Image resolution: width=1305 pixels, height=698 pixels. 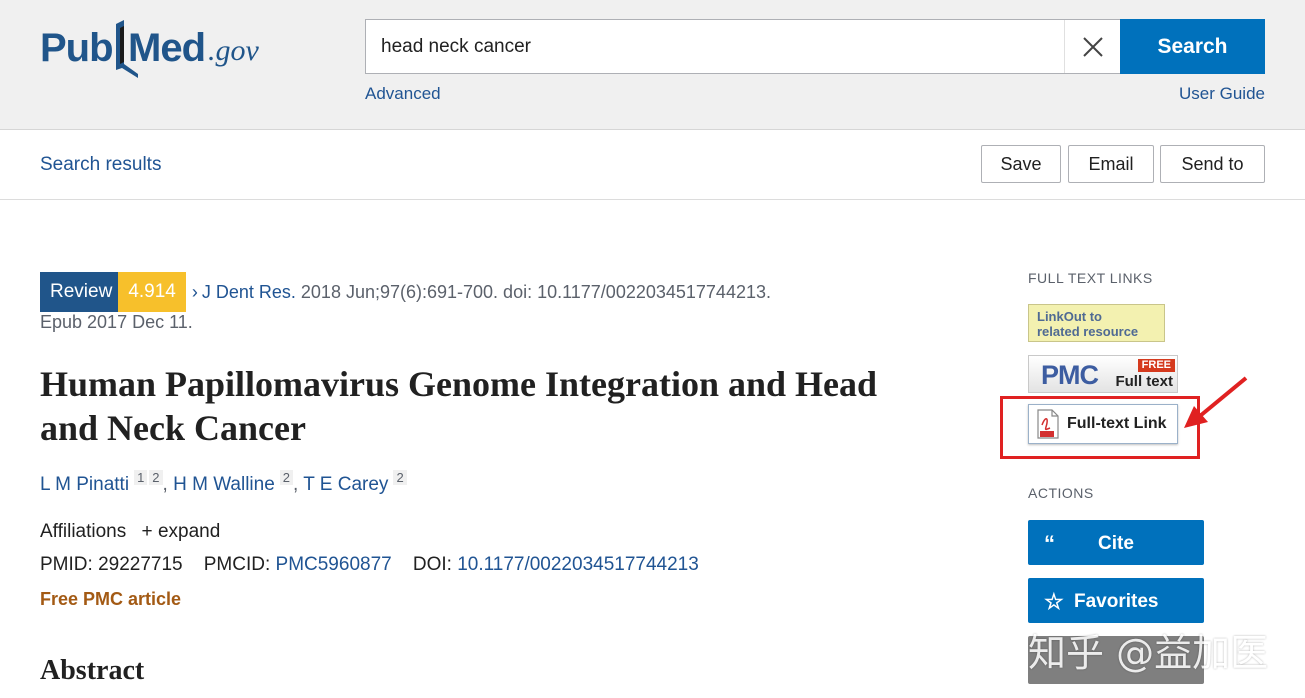 I want to click on affiliations-row: Affiliations + expand, so click(x=130, y=532).